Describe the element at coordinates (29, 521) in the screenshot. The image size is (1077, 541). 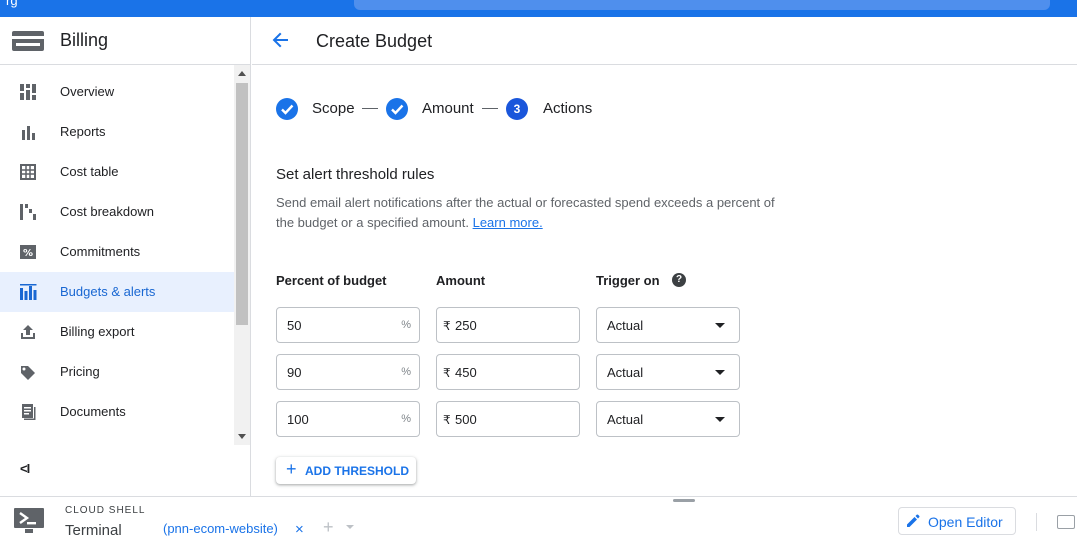
I see `terminal-icon` at that location.